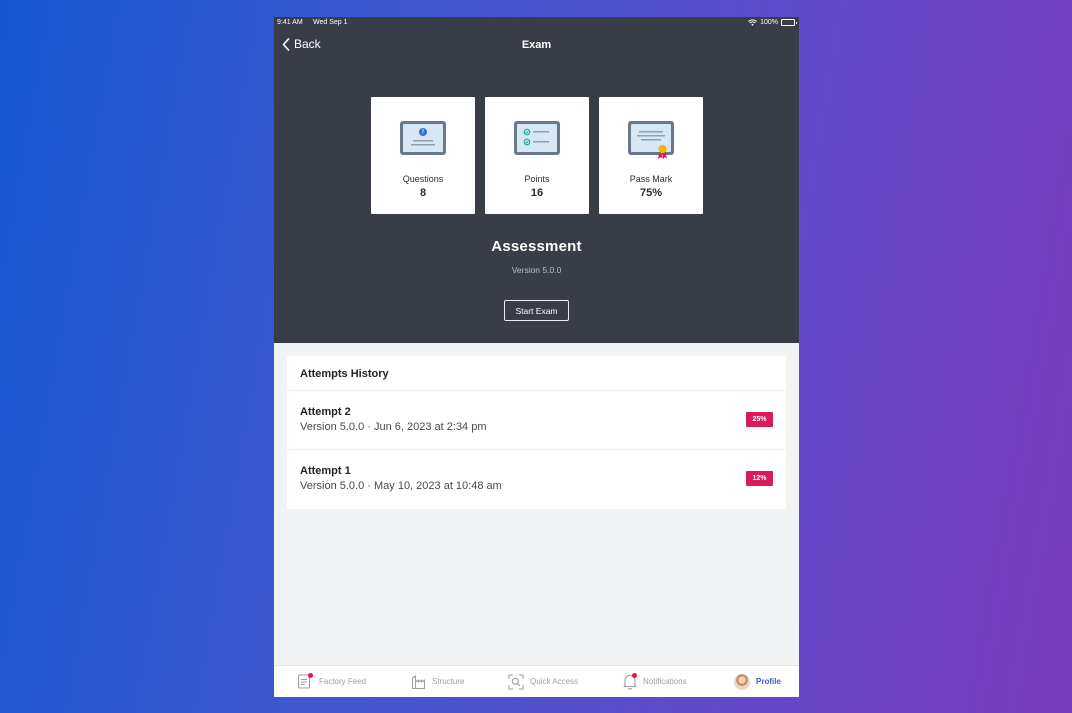 The width and height of the screenshot is (1072, 713). I want to click on page-title: Exam, so click(536, 45).